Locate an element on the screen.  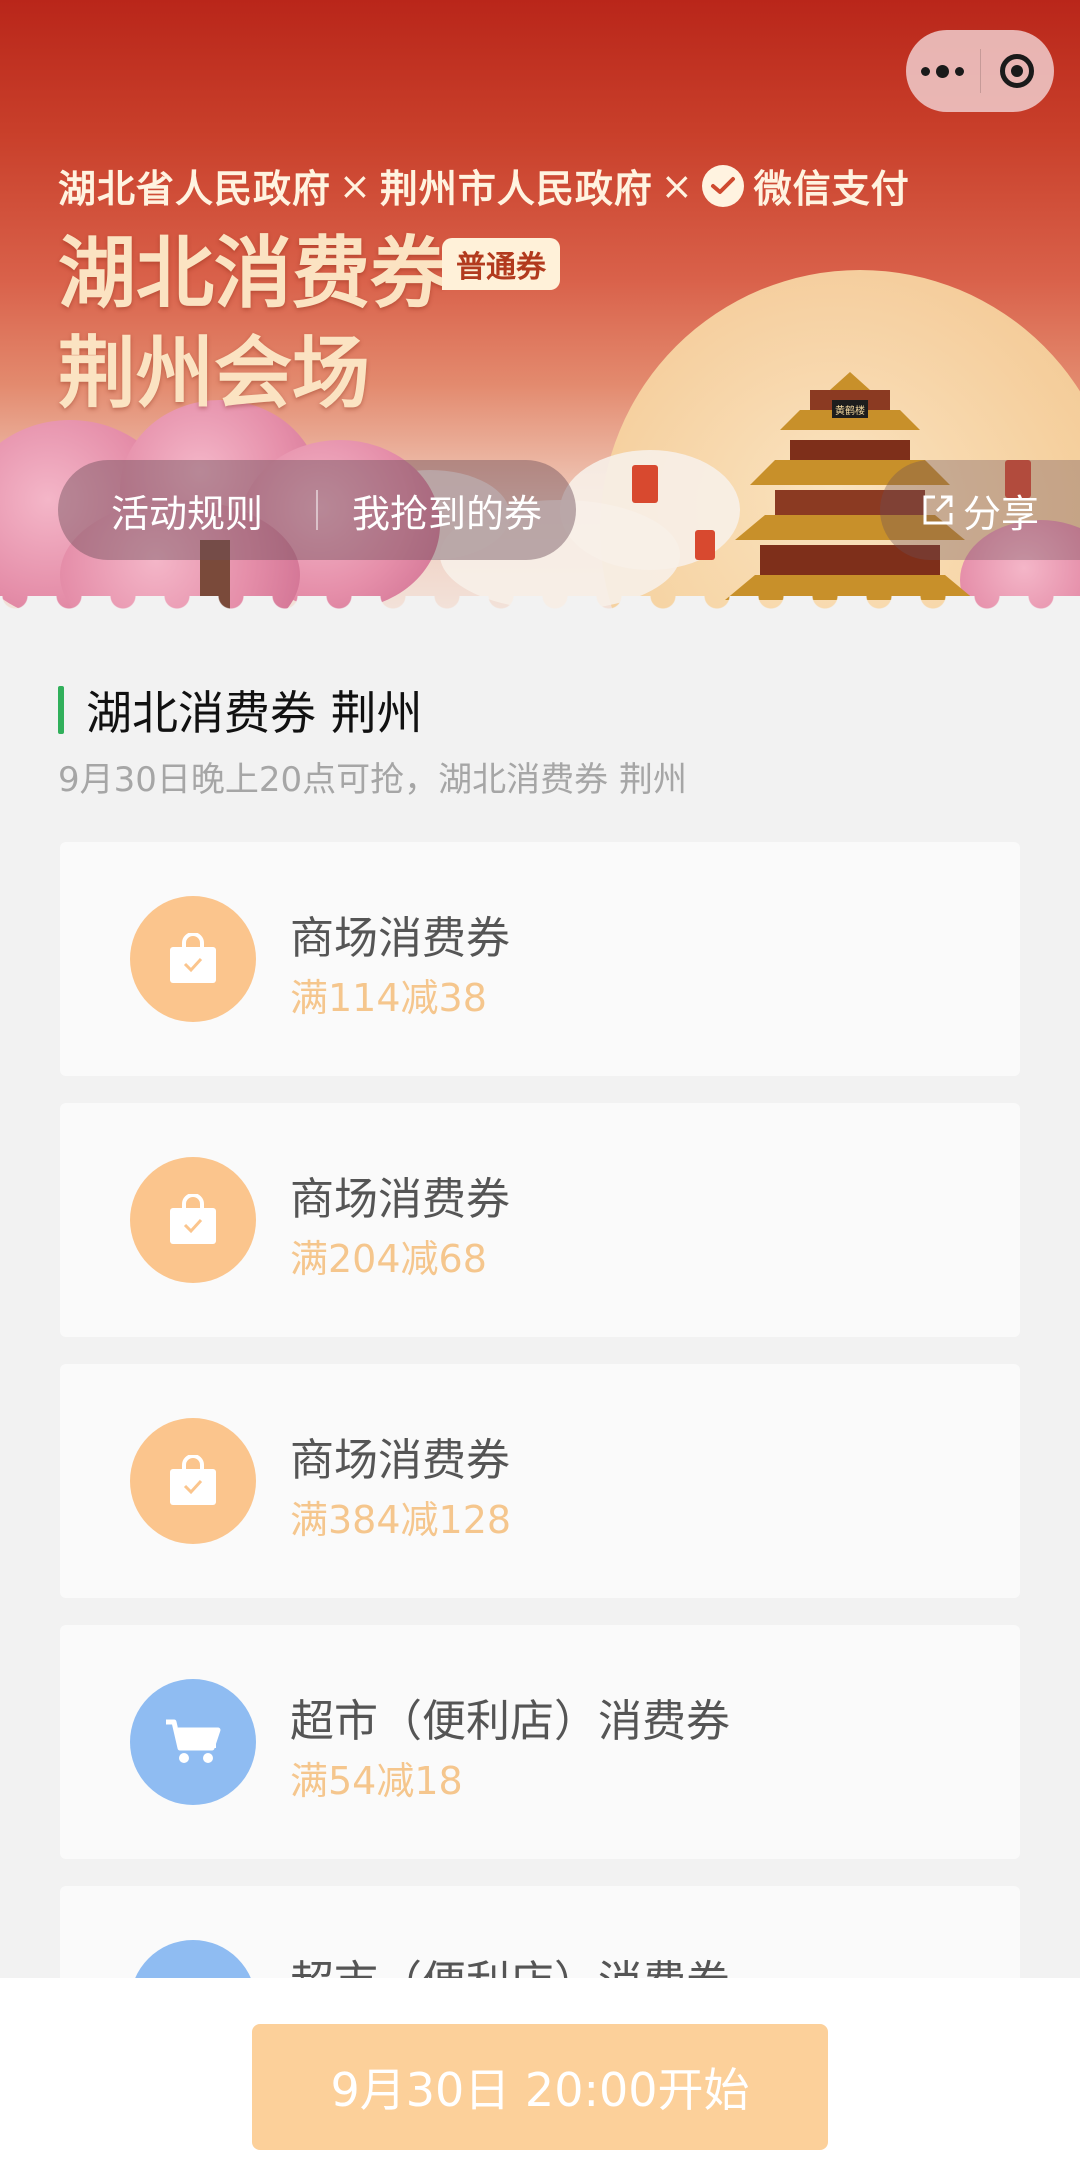
hero-title-line2: 荆州会场 is located at coordinates (214, 374).